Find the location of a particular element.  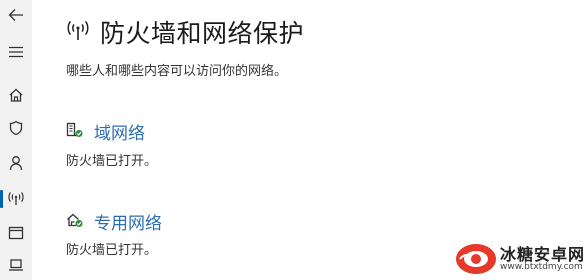

private-network-icon-wrap is located at coordinates (75, 222).